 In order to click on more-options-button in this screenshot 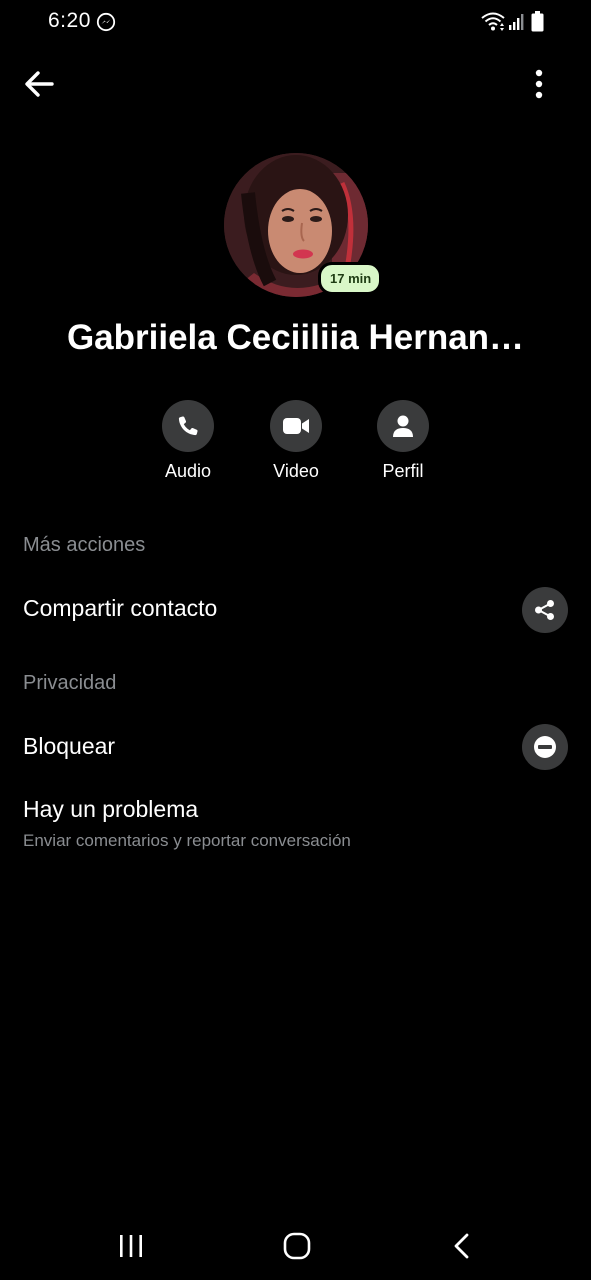, I will do `click(539, 84)`.